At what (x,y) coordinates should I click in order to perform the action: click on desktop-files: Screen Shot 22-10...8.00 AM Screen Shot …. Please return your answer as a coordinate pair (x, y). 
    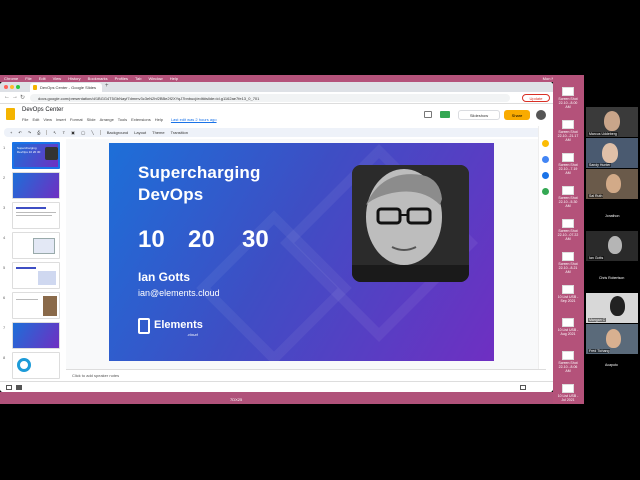
    Looking at the image, I should click on (568, 239).